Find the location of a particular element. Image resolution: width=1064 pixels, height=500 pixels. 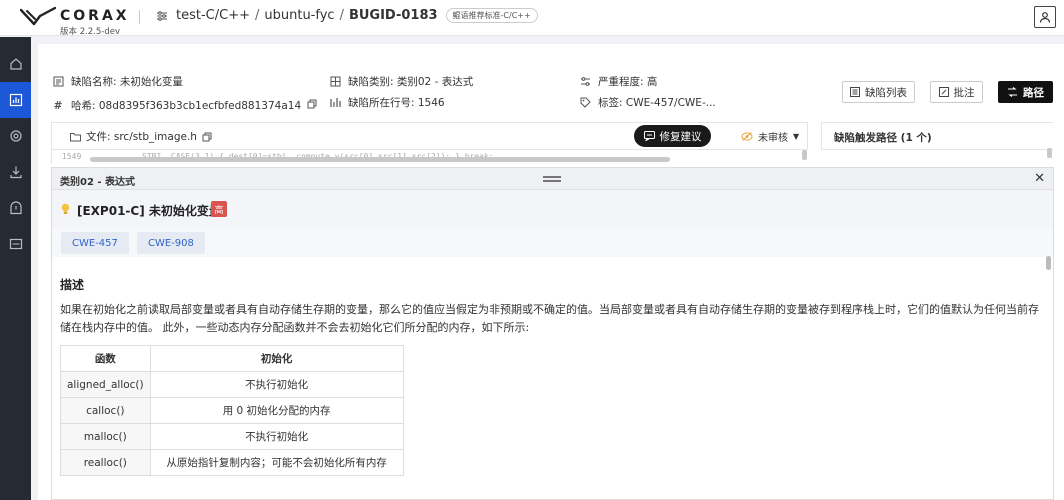

review-status-select: 未审核 ▼ is located at coordinates (770, 136).